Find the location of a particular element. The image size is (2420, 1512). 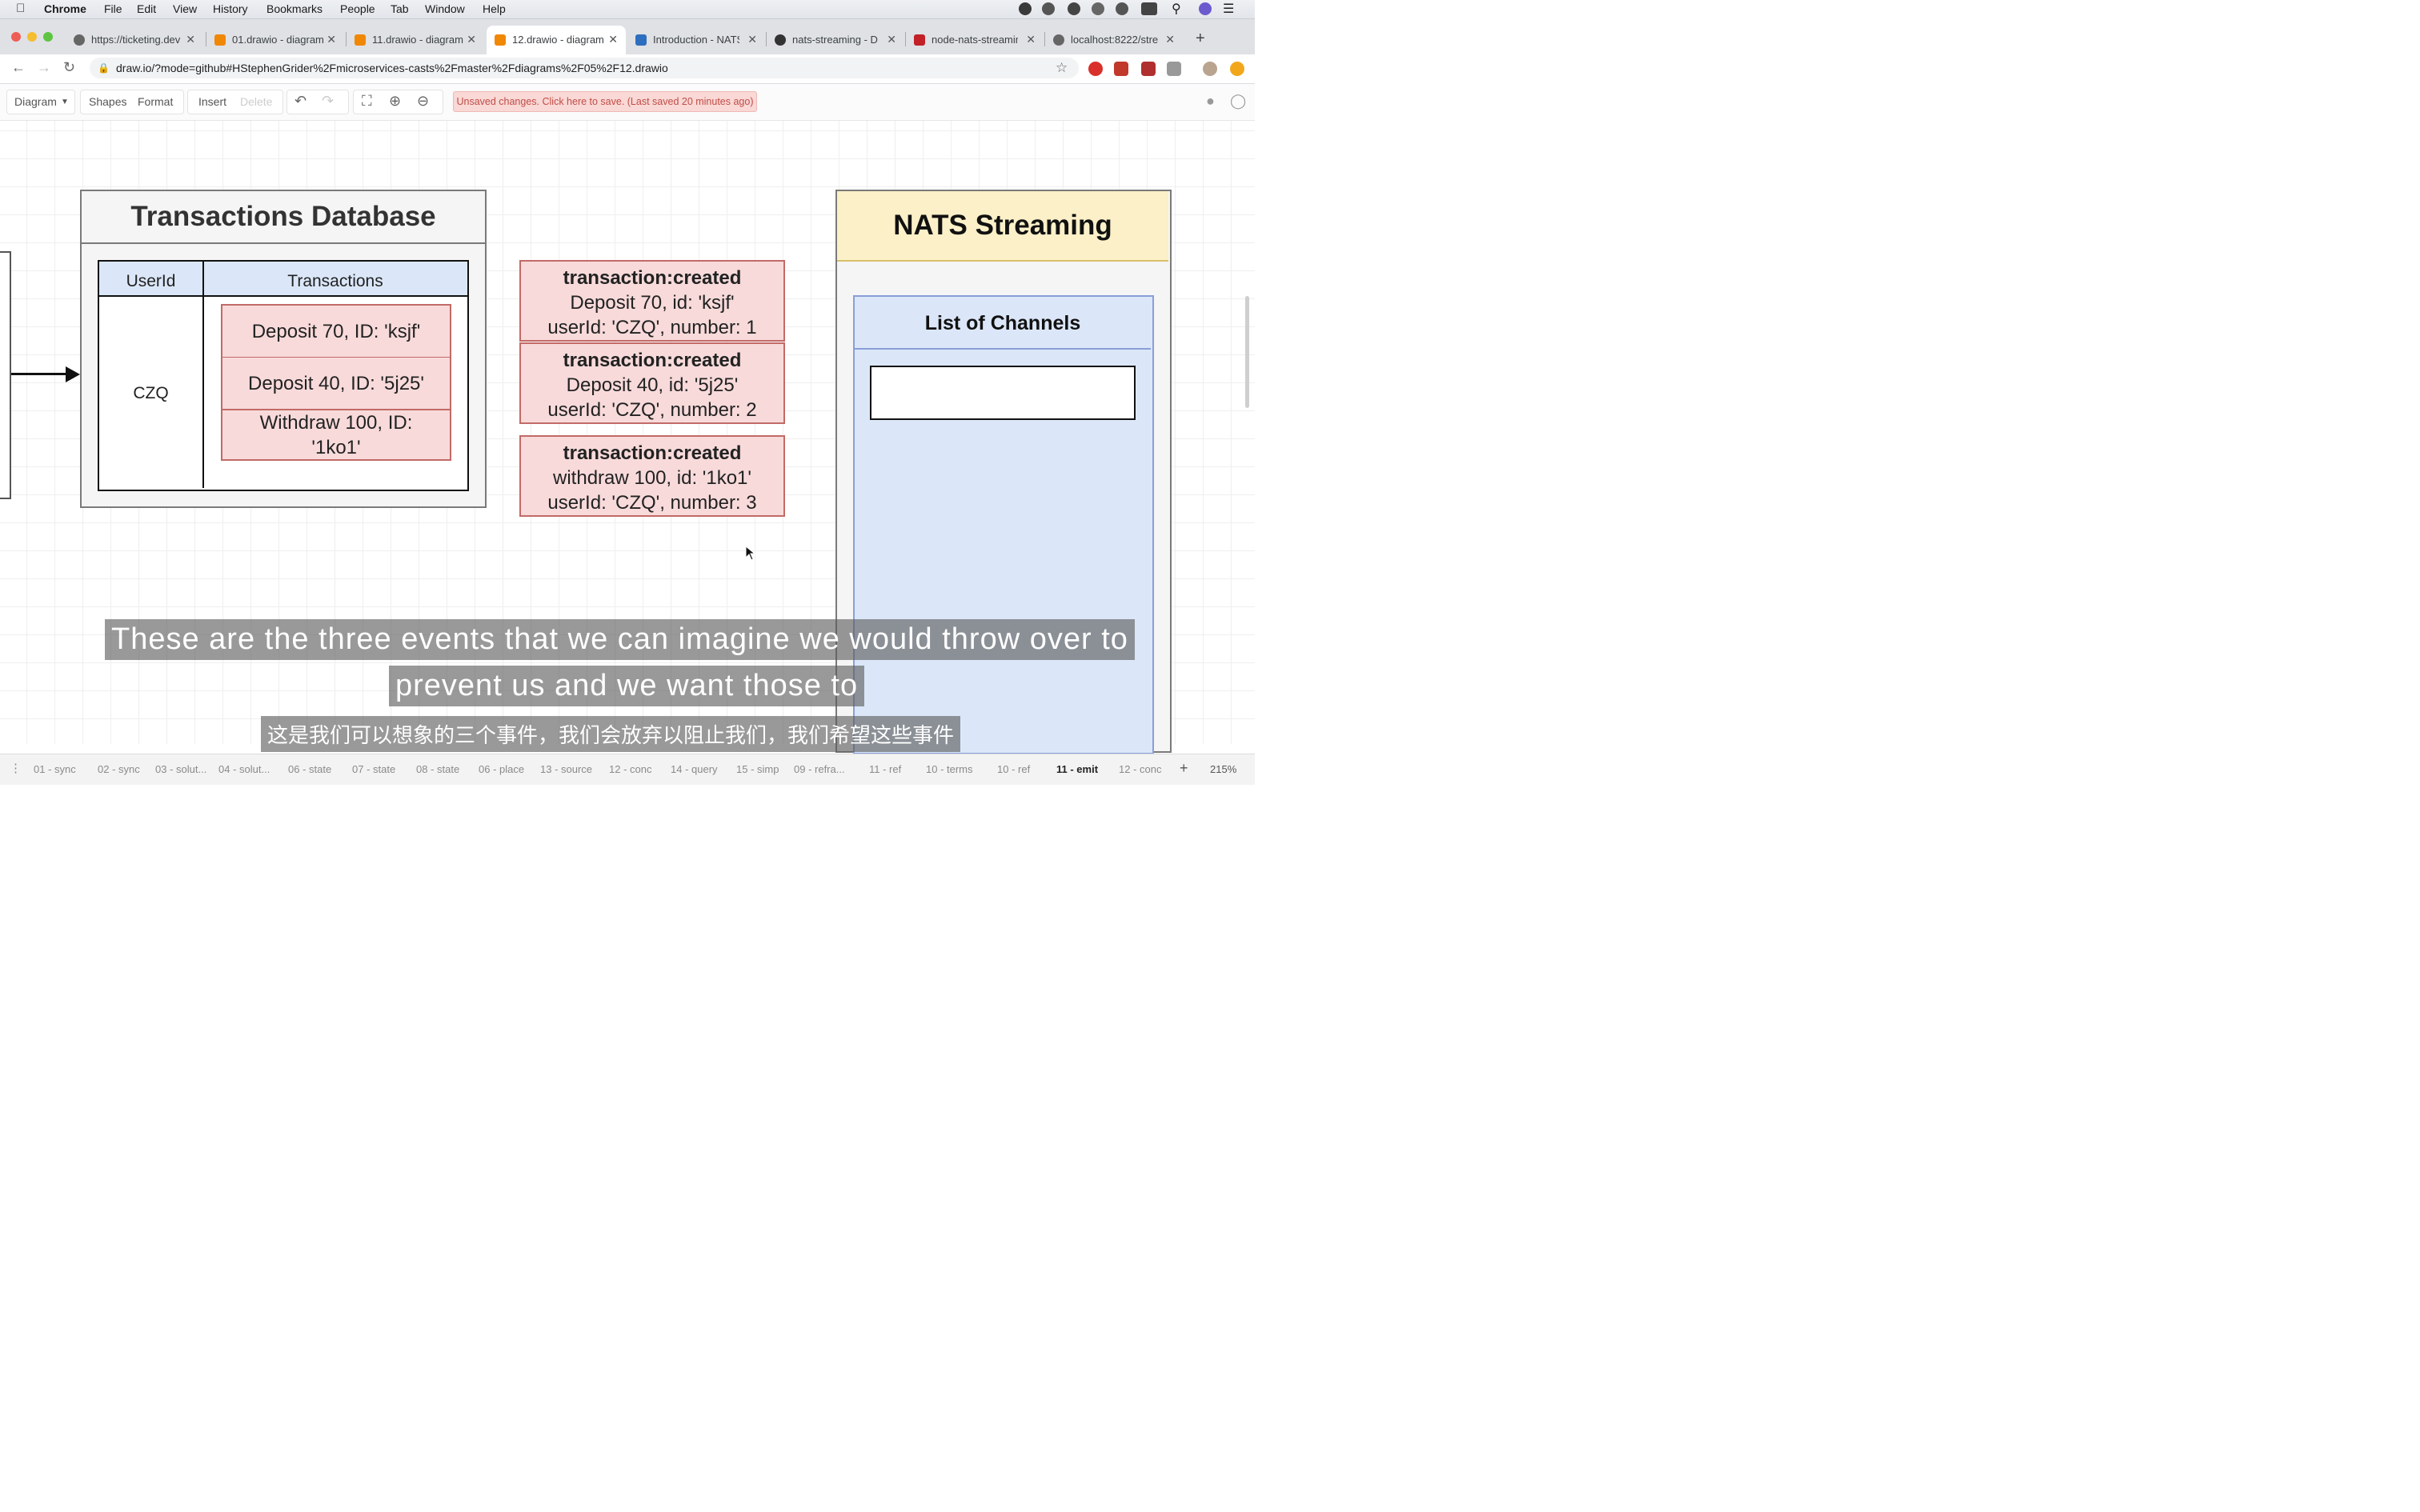

transaction-entry: Withdraw 100, ID: '1ko1' is located at coordinates (336, 435).